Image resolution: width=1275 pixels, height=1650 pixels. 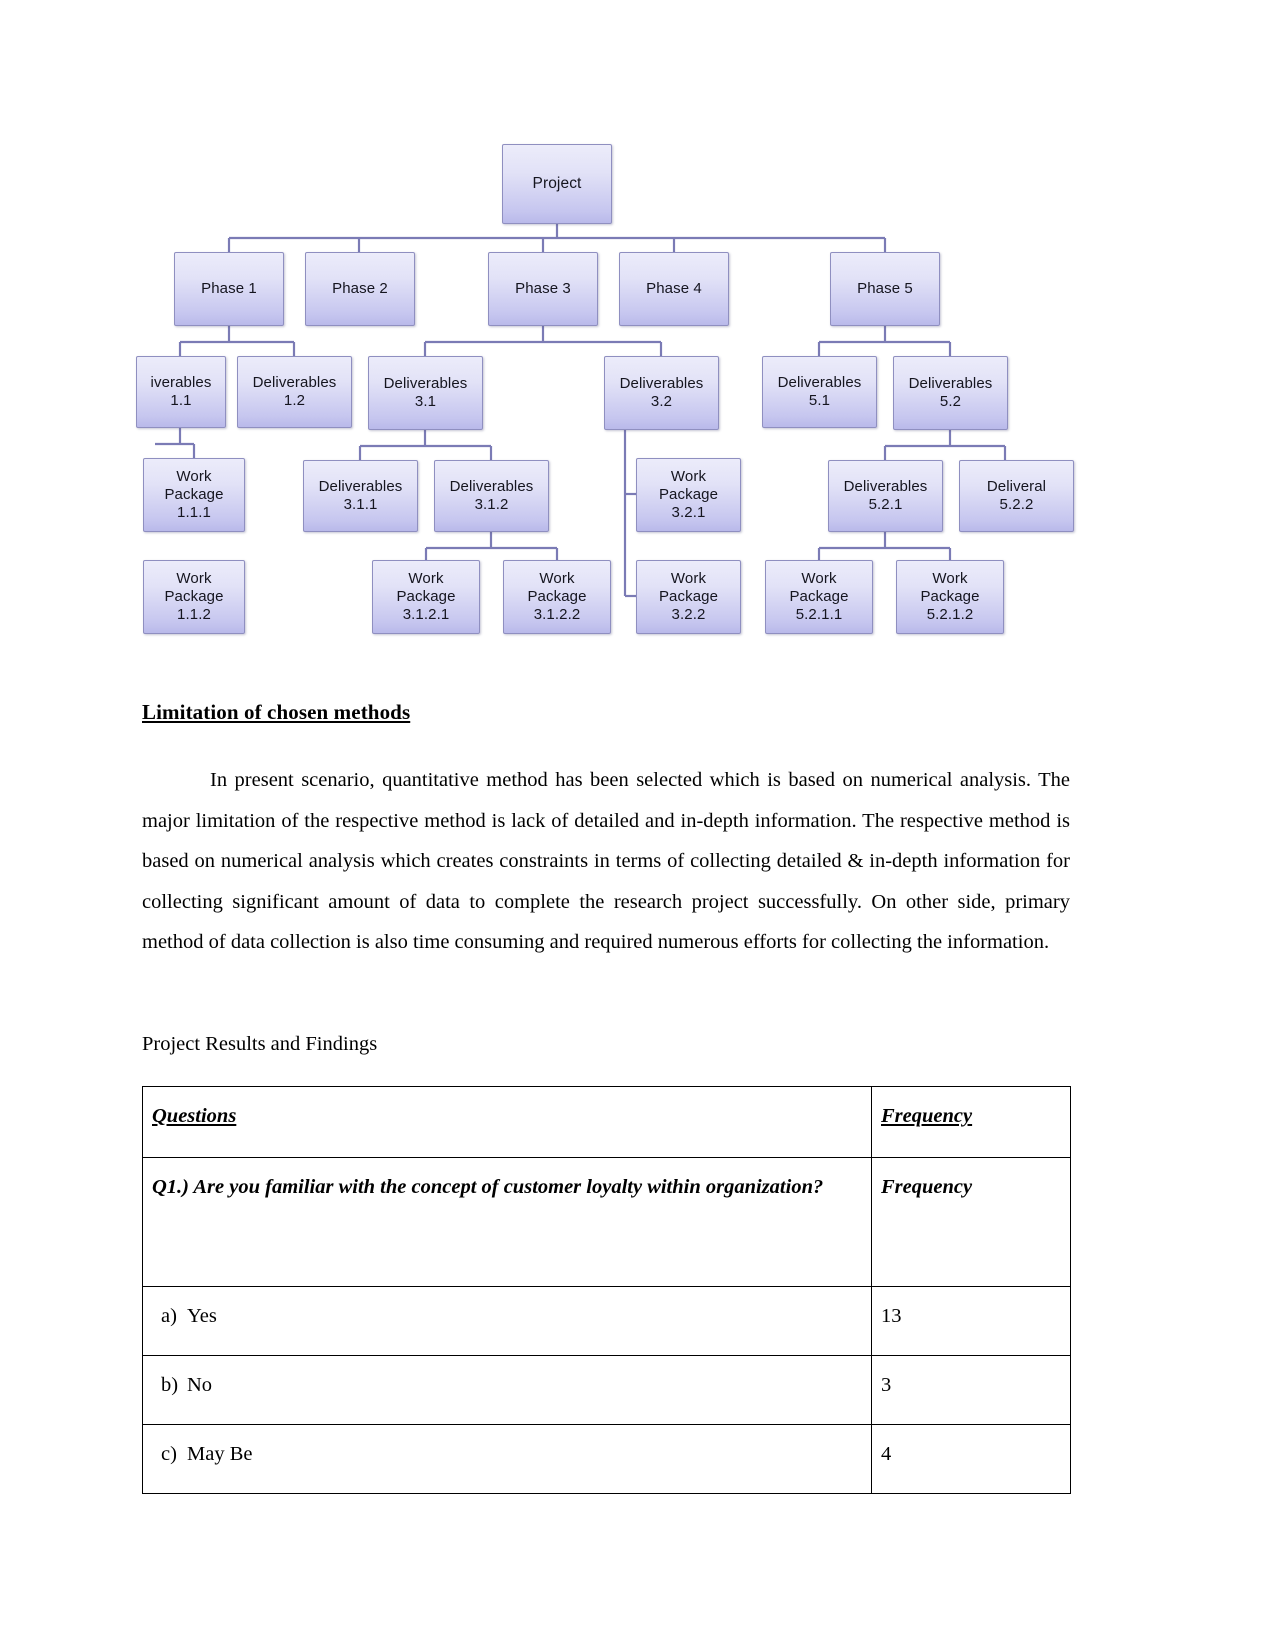 I want to click on answer-frequency-no: 3, so click(x=971, y=1390).